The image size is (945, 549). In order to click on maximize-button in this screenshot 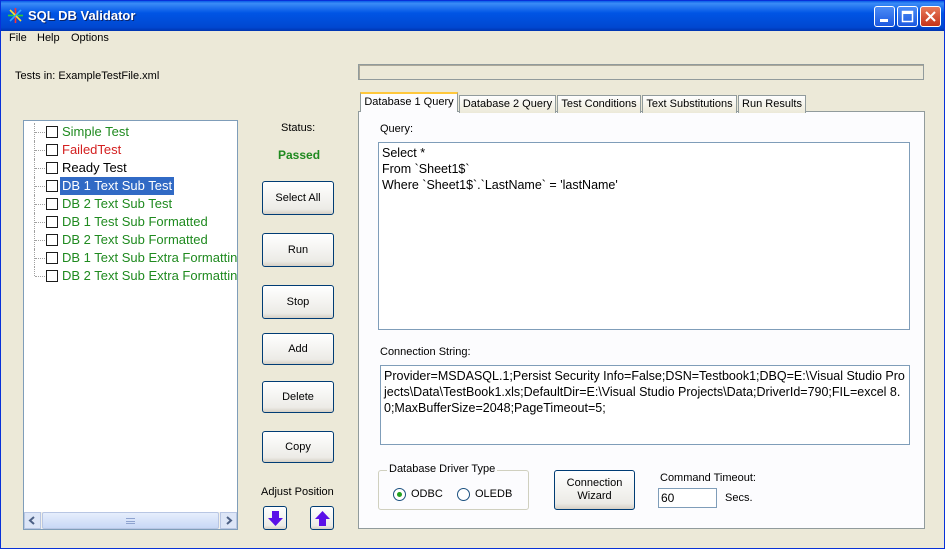, I will do `click(907, 16)`.